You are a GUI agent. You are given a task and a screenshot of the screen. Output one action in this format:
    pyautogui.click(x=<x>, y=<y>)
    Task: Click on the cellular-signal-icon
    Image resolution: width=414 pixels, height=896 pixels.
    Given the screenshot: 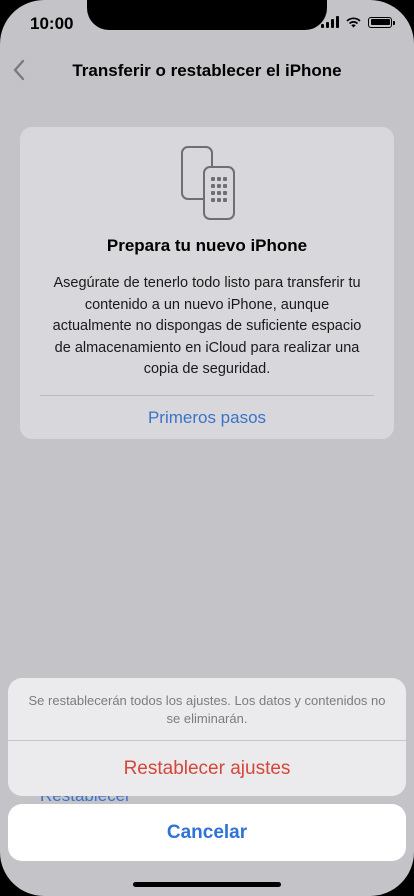 What is the action you would take?
    pyautogui.click(x=330, y=22)
    